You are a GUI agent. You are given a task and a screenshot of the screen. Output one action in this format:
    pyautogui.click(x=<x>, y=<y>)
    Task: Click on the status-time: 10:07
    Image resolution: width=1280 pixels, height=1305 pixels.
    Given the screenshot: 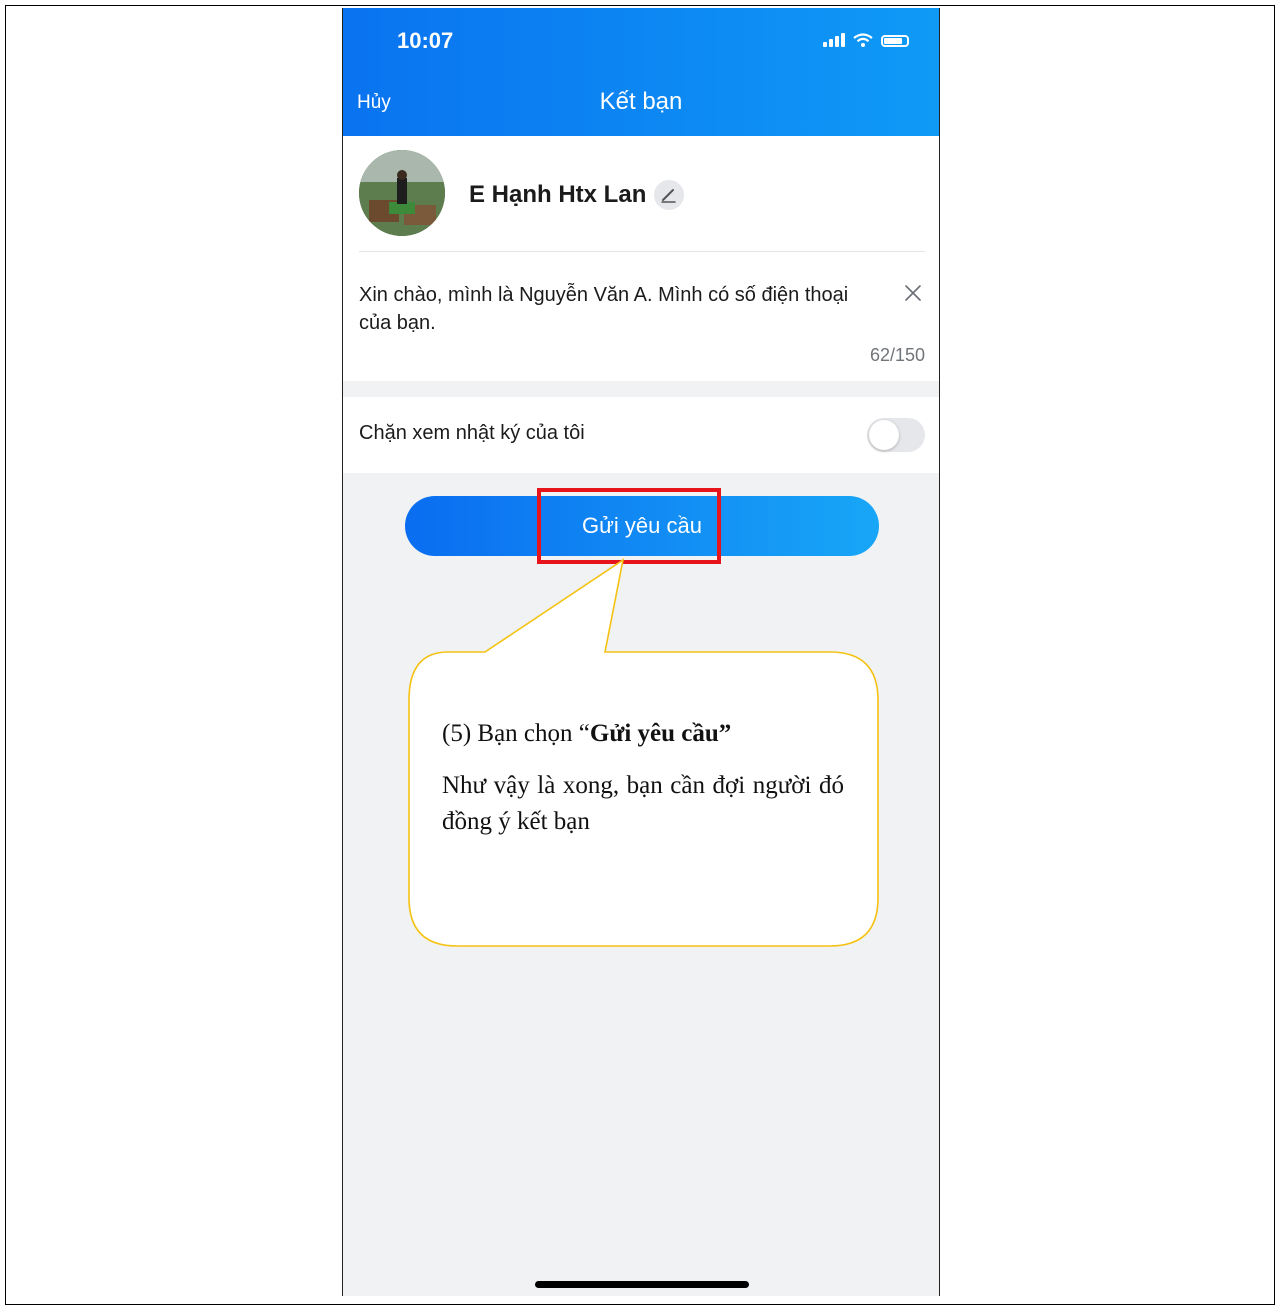 What is the action you would take?
    pyautogui.click(x=425, y=40)
    